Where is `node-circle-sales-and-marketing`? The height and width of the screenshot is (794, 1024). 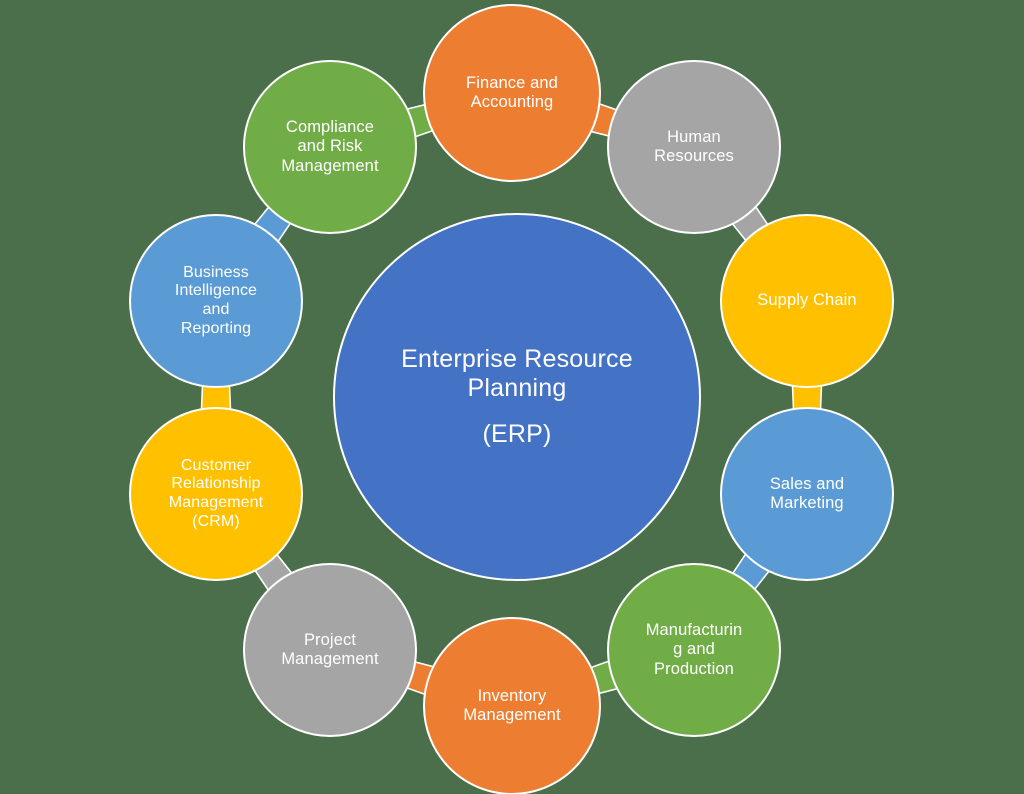 node-circle-sales-and-marketing is located at coordinates (807, 494).